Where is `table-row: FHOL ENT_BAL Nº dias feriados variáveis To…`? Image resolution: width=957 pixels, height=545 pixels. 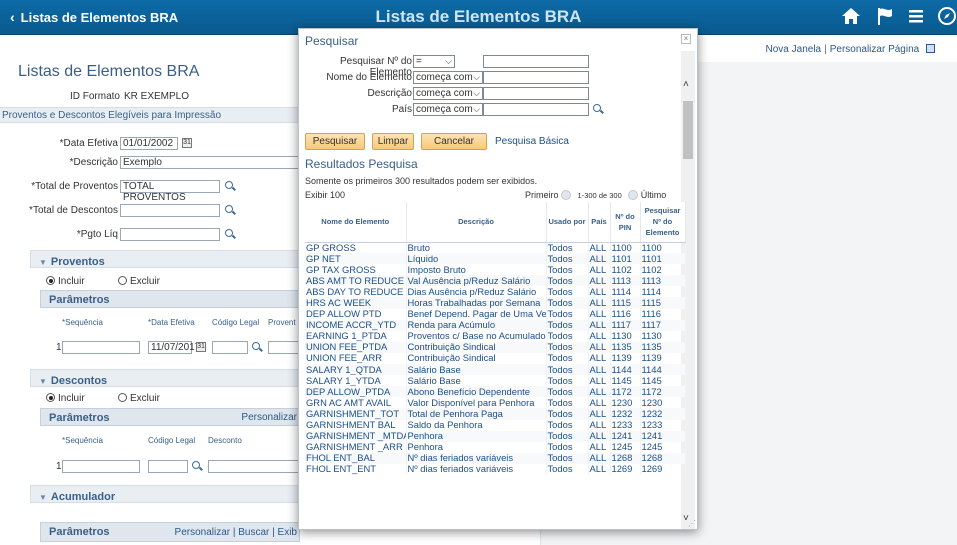
table-row: FHOL ENT_BAL Nº dias feriados variáveis To… is located at coordinates (495, 458).